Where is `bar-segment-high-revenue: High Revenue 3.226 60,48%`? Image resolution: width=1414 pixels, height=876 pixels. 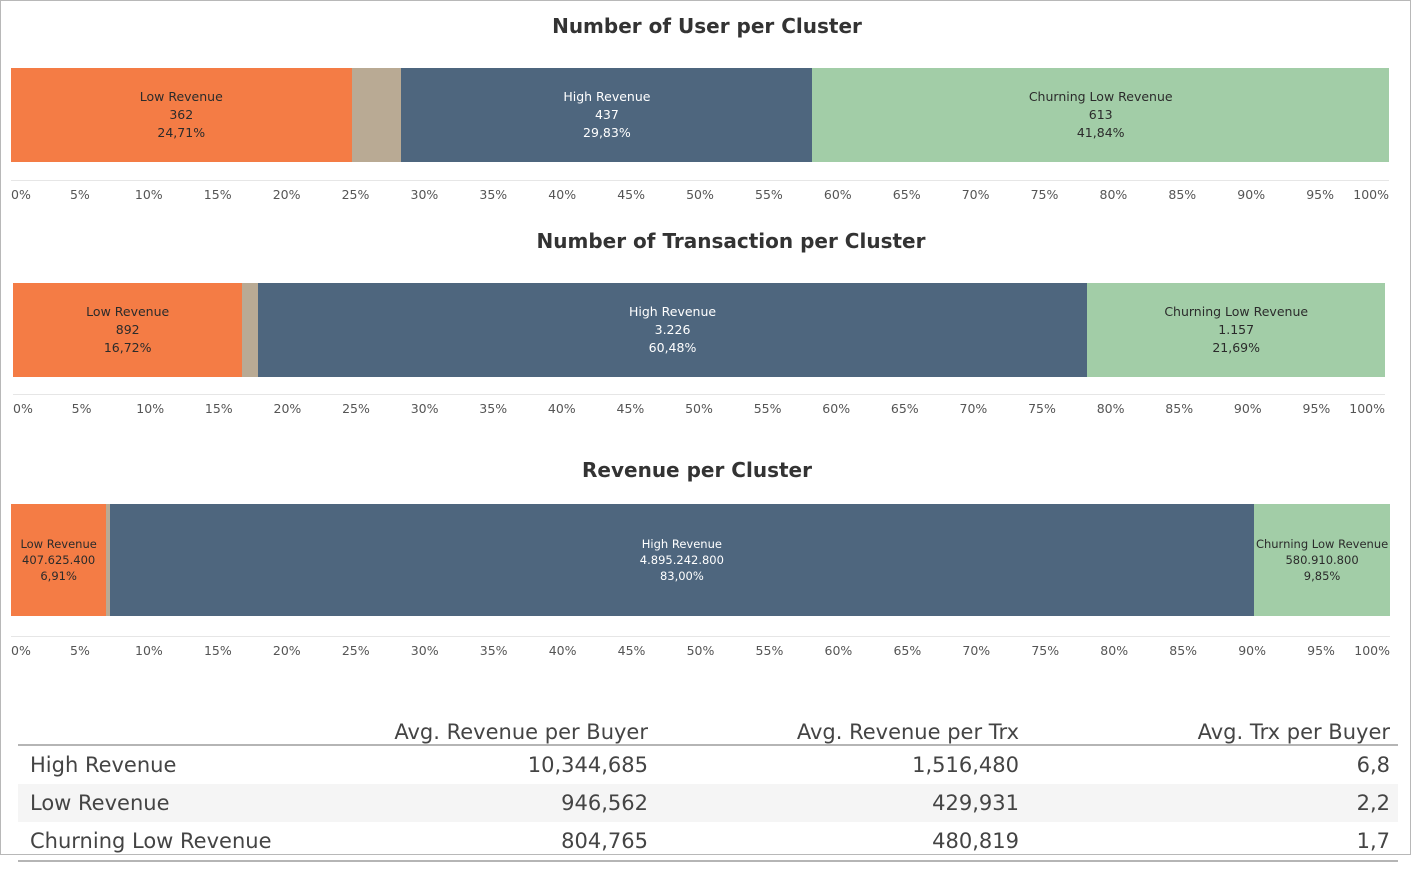
bar-segment-high-revenue: High Revenue 3.226 60,48% is located at coordinates (672, 330).